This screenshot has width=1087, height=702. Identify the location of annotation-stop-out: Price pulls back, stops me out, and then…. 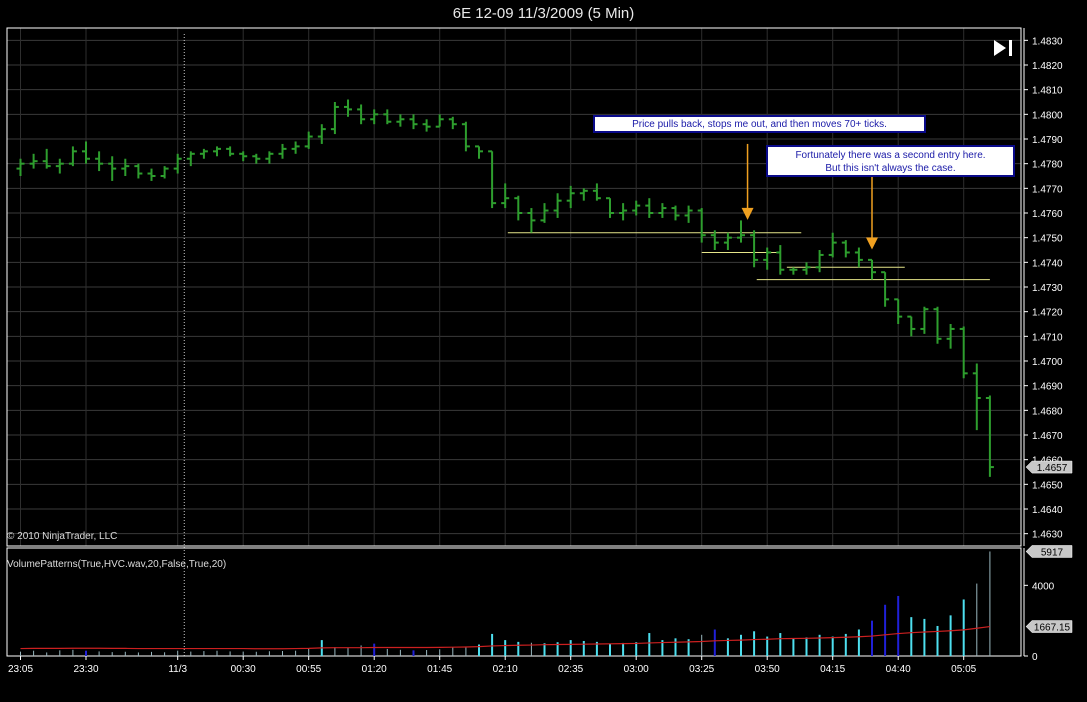
(759, 124).